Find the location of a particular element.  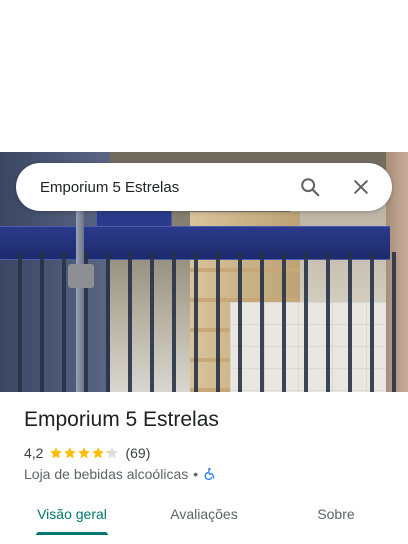

clear-search-button is located at coordinates (361, 187).